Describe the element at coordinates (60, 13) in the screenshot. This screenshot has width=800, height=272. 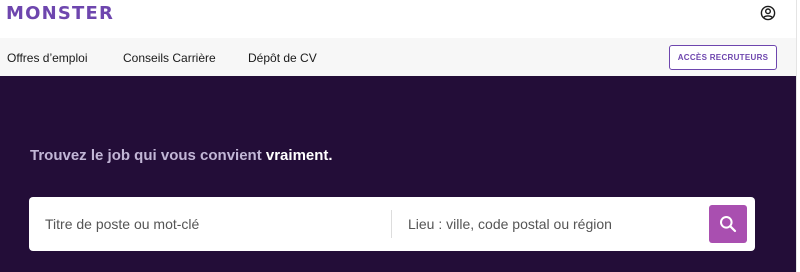
I see `monster-logo: MONSTER` at that location.